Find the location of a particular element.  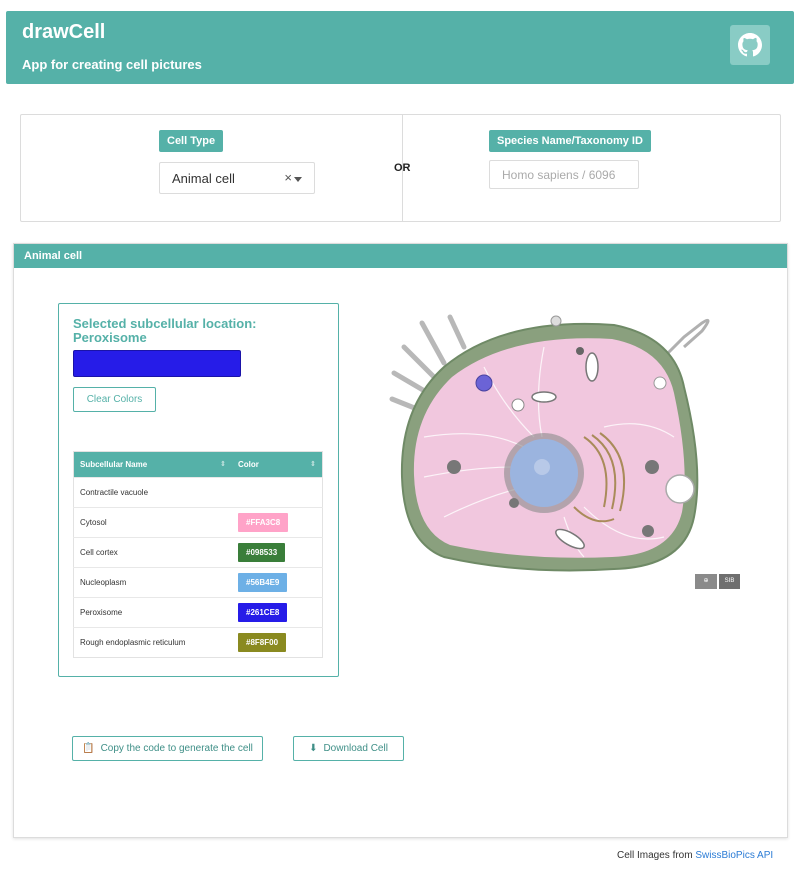

footer-credit: Cell Images from SwissBioPics API is located at coordinates (695, 855).